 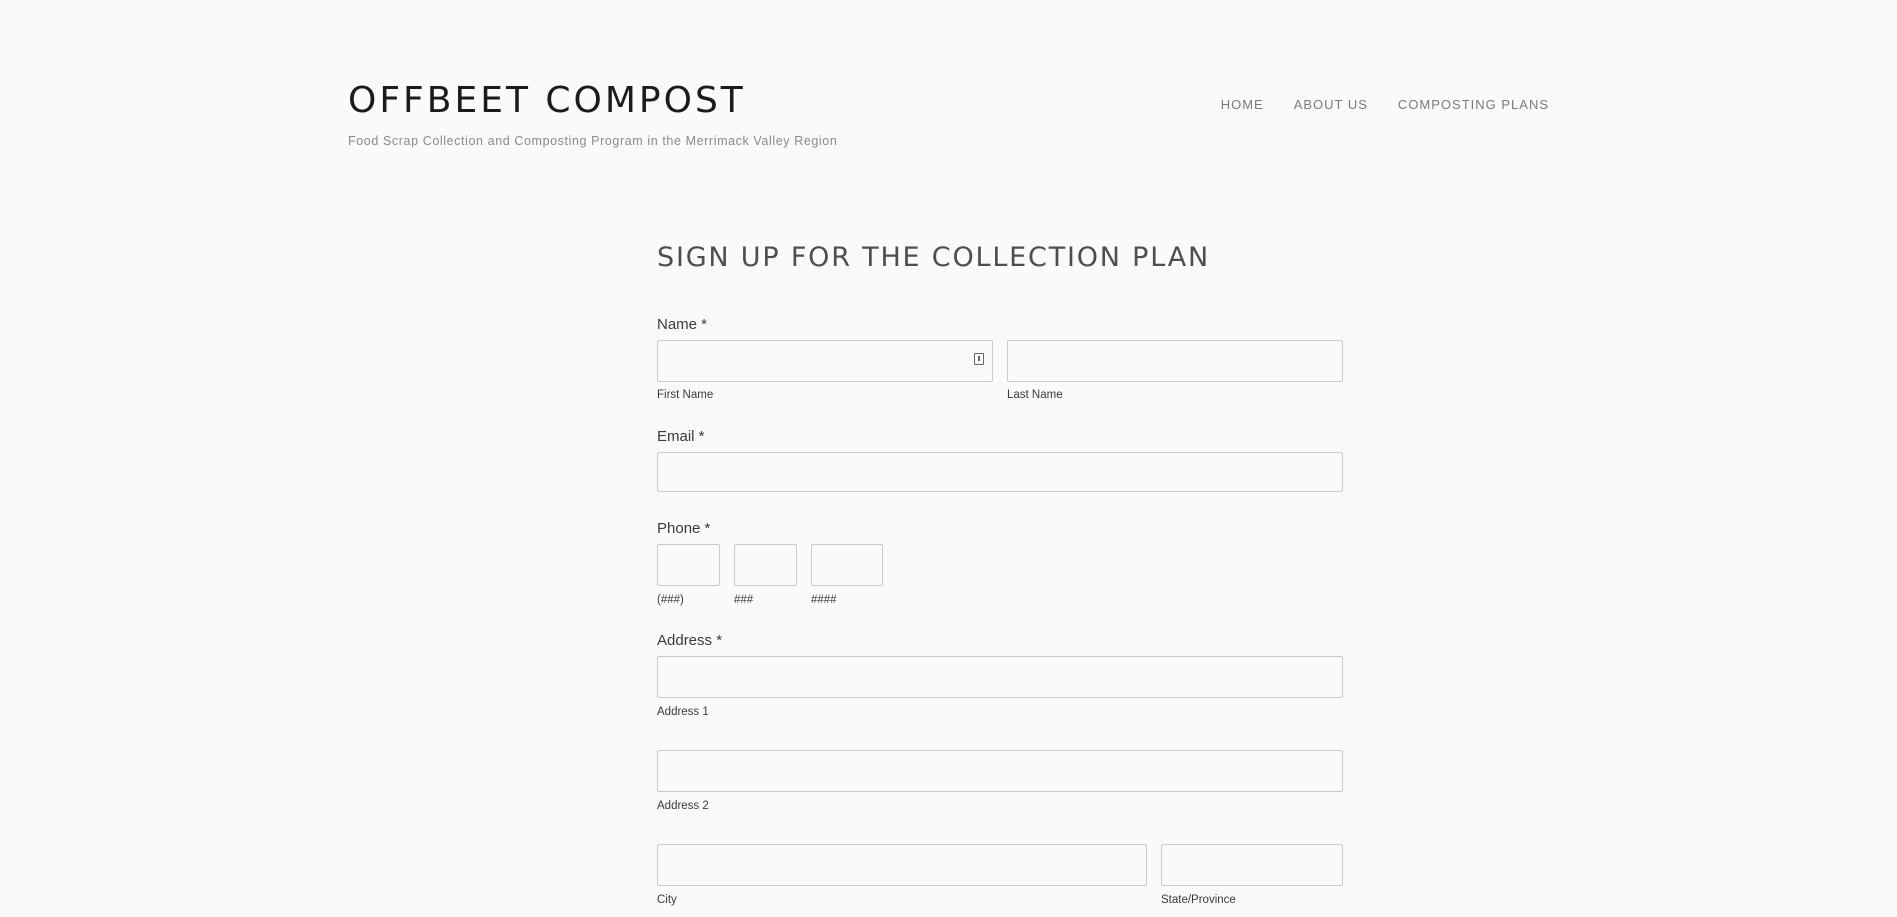 I want to click on city-input, so click(x=902, y=865).